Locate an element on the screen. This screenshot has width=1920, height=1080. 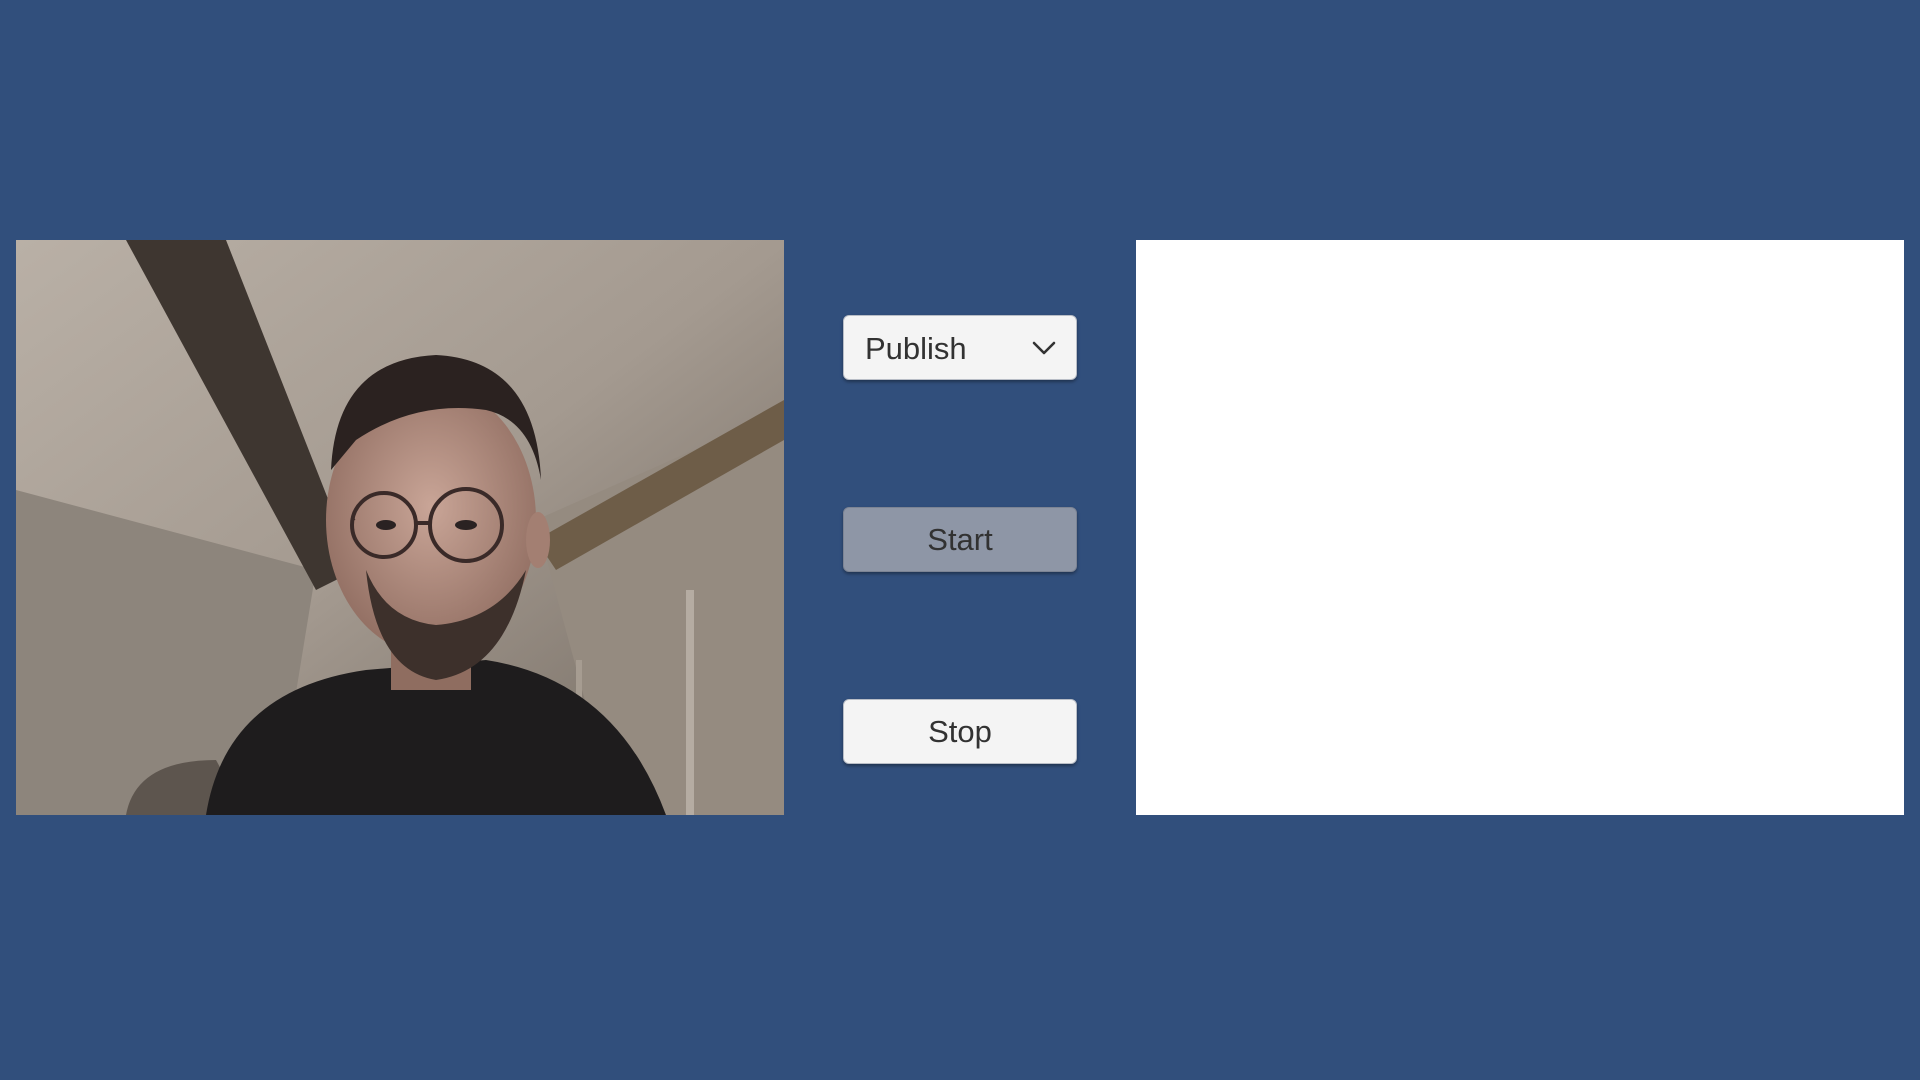
start-button-label: Start is located at coordinates (960, 539).